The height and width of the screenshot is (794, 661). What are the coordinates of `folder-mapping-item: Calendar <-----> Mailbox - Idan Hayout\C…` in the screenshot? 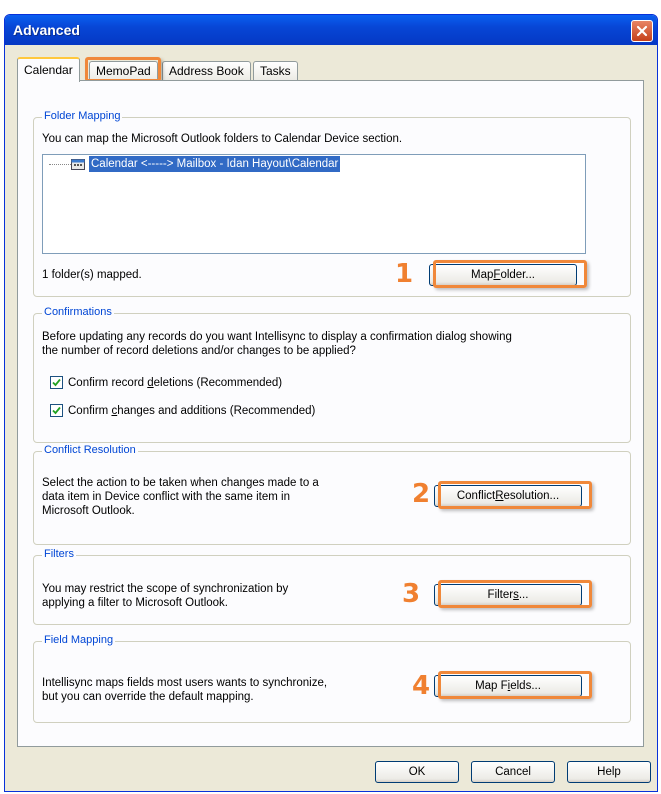 It's located at (215, 164).